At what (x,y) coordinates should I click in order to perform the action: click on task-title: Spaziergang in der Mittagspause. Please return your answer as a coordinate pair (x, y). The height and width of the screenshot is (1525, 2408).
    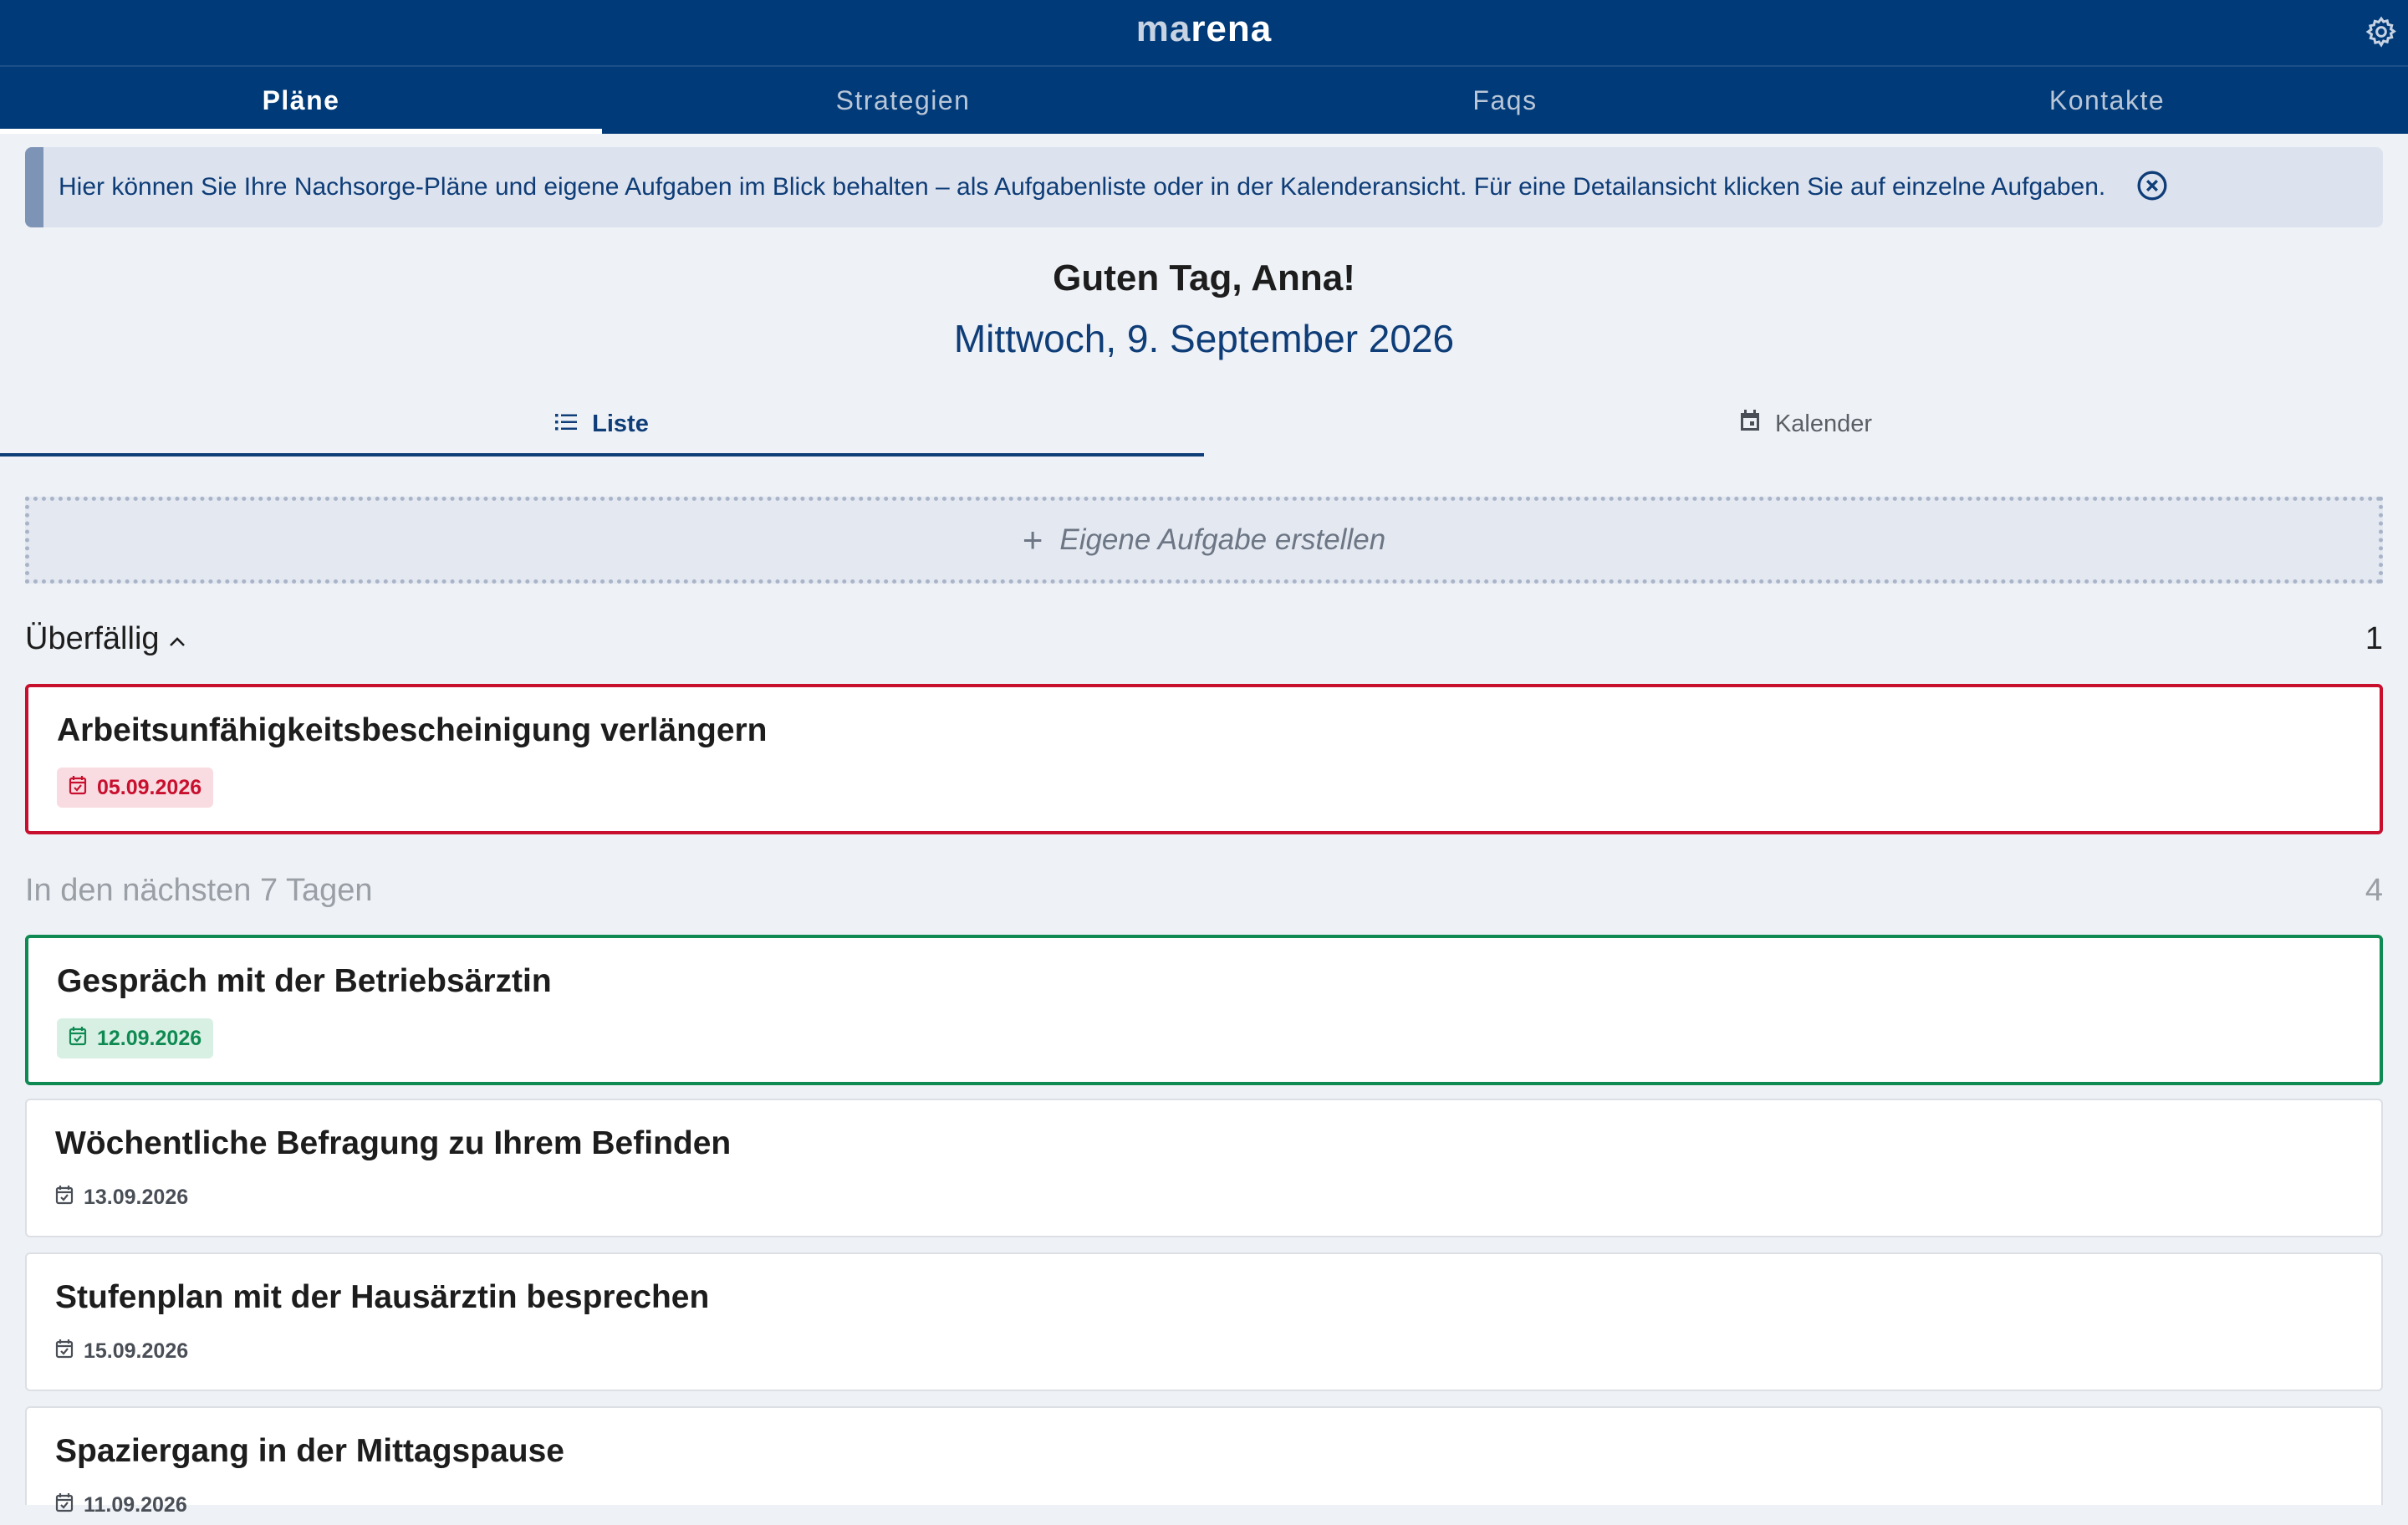
    Looking at the image, I should click on (309, 1451).